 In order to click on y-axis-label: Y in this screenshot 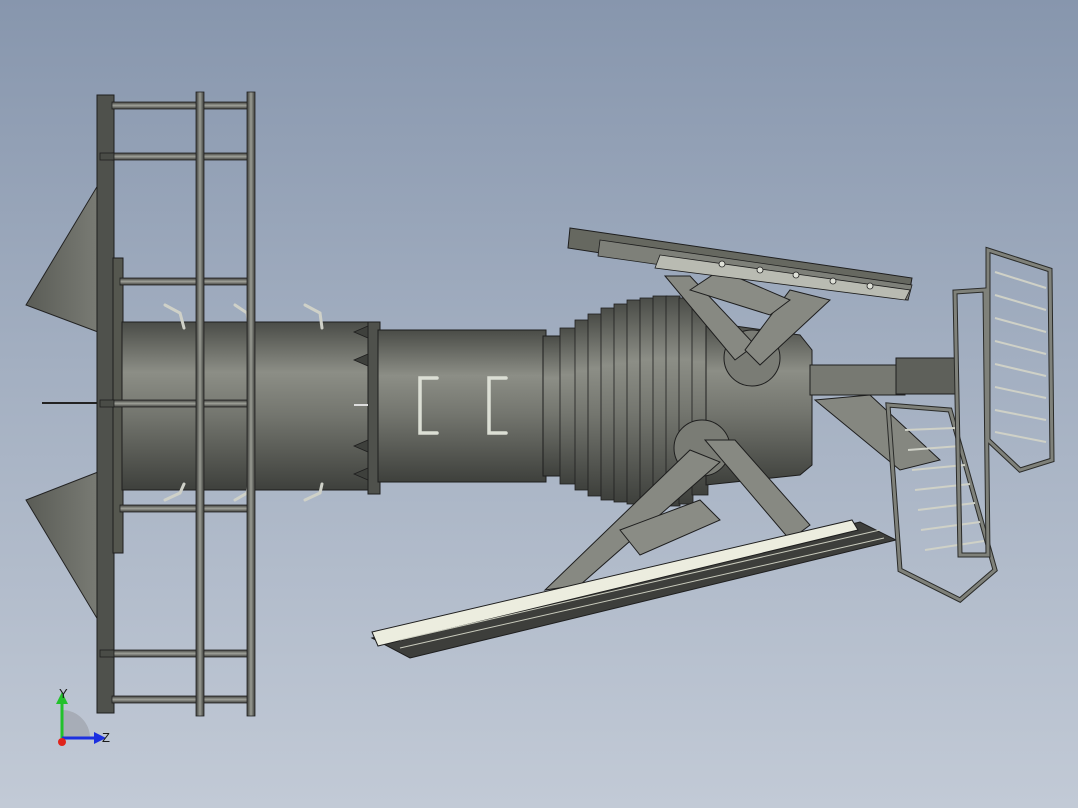, I will do `click(63, 693)`.